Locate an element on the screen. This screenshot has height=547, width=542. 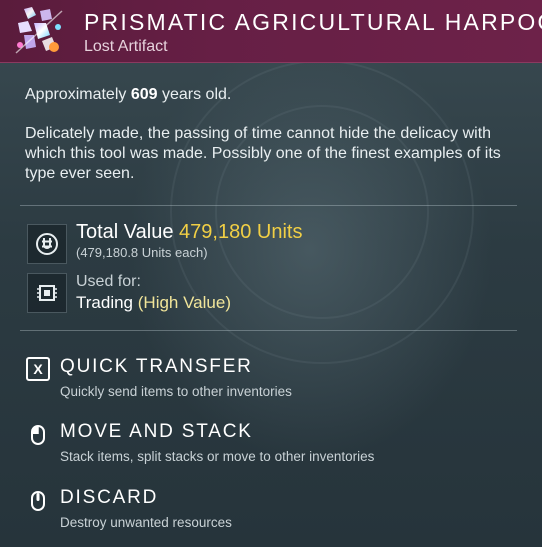
action-title: MOVE AND STACK is located at coordinates (156, 431).